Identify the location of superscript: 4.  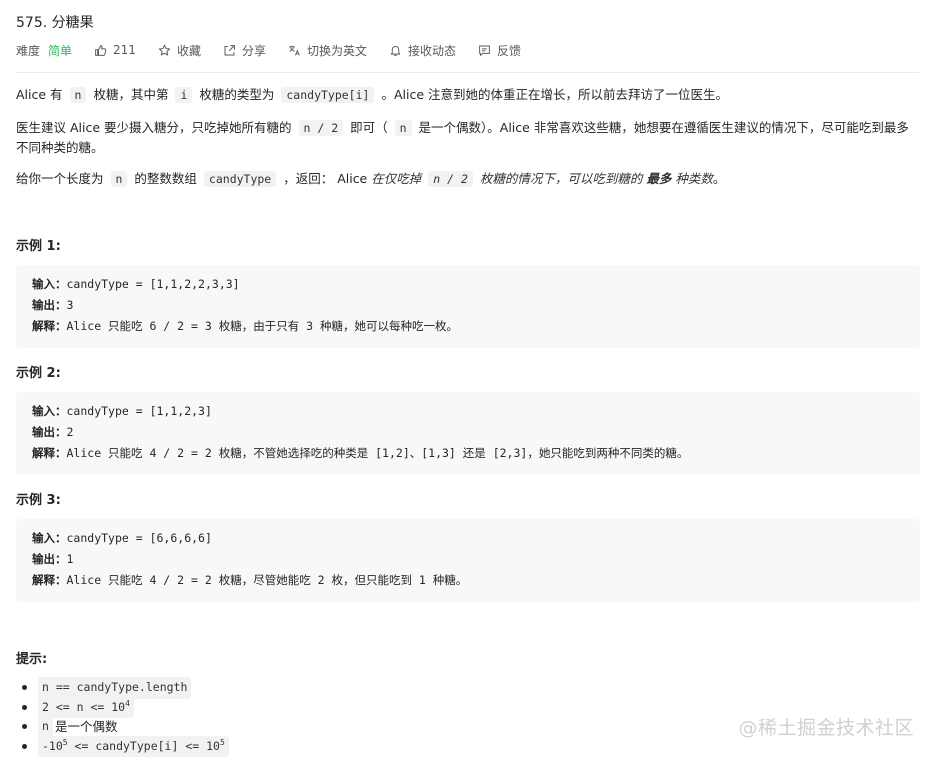
(127, 703).